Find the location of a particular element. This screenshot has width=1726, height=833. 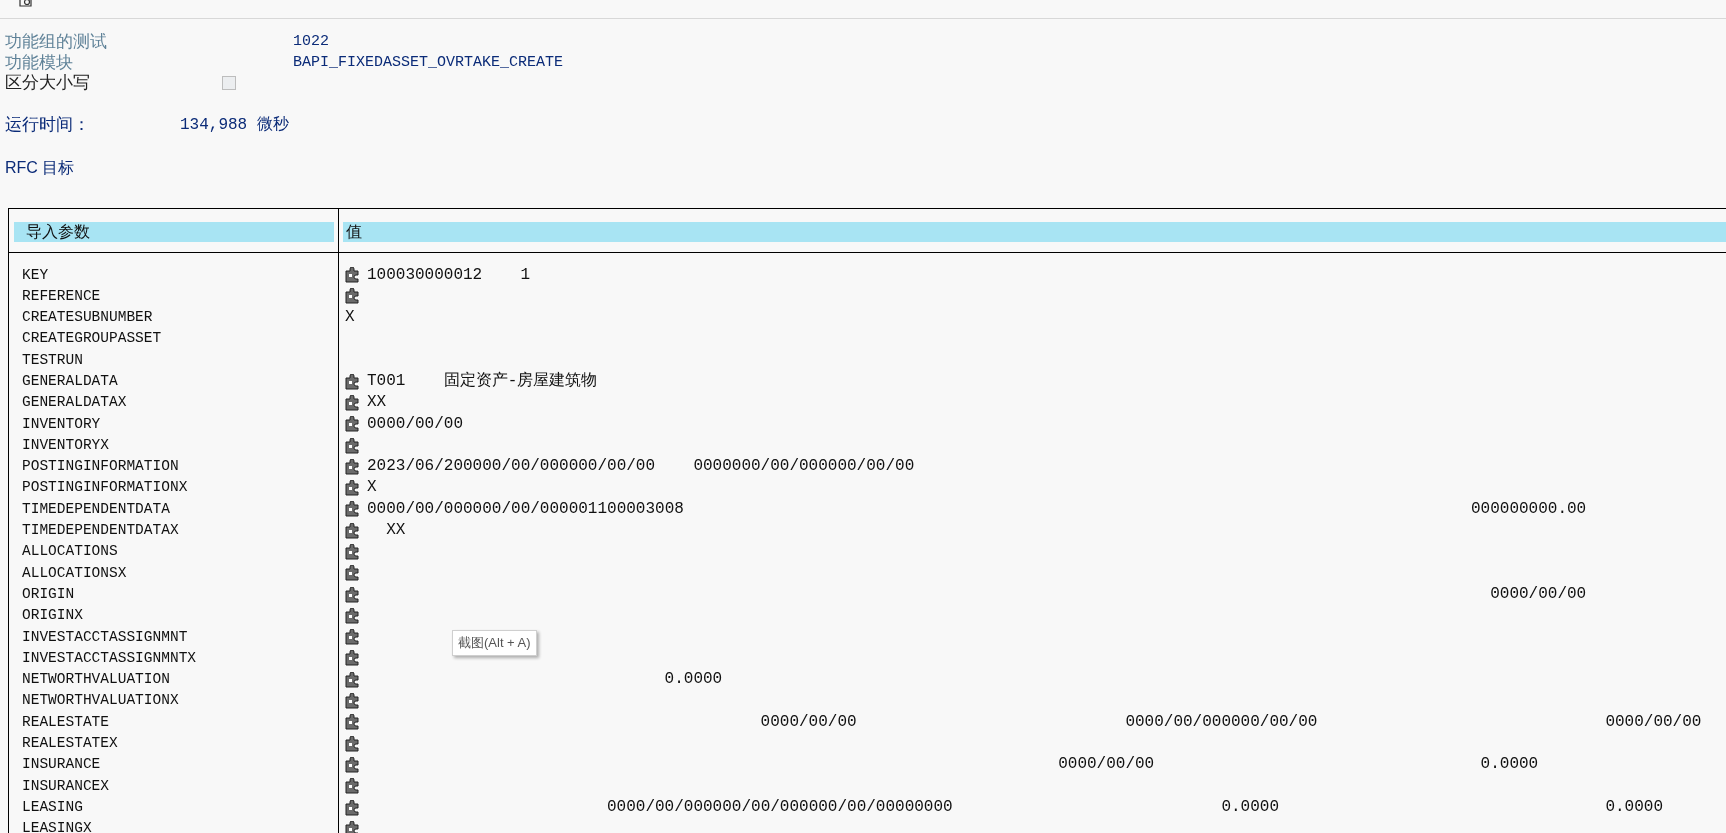

parameter-name: POSTINGINFORMATION is located at coordinates (100, 466).